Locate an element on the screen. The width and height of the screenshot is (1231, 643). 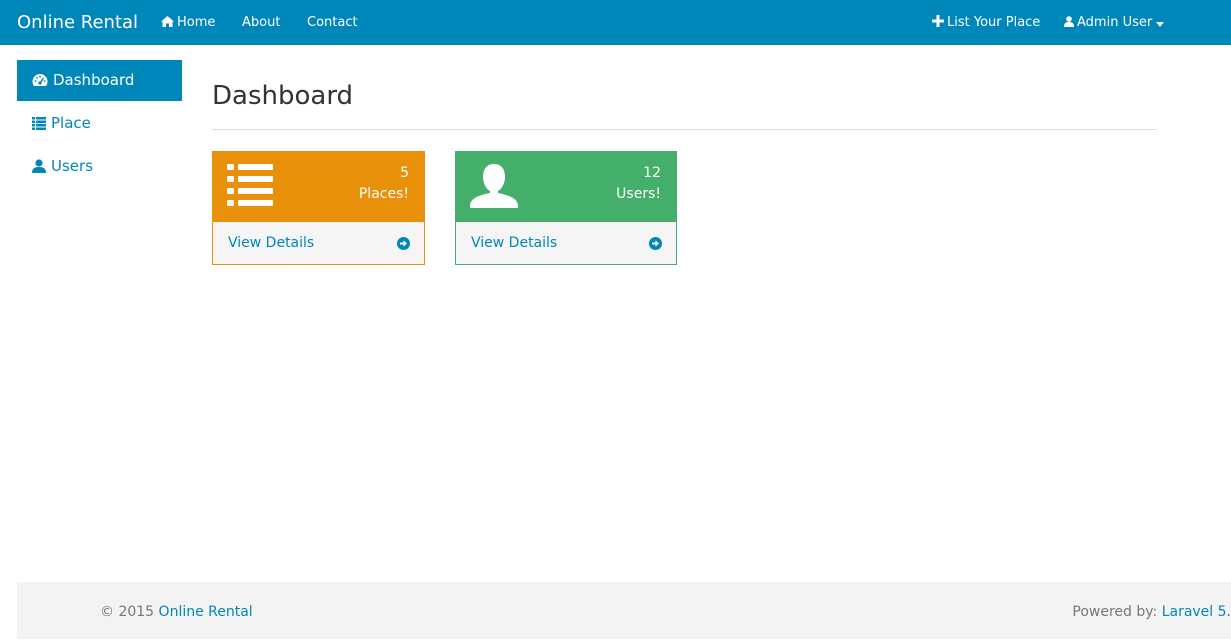
users-panel-heading: 12 Users! is located at coordinates (566, 187).